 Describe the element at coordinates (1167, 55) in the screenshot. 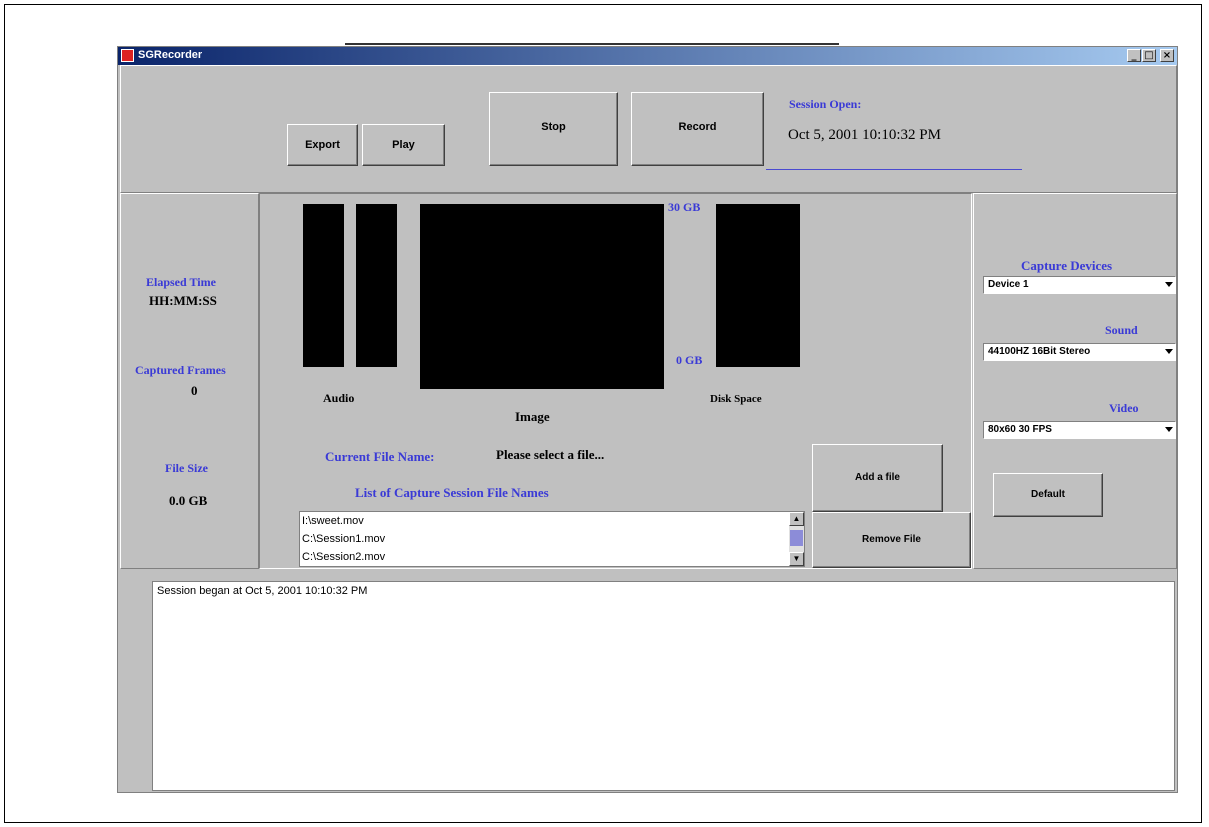

I see `close-button: ×` at that location.